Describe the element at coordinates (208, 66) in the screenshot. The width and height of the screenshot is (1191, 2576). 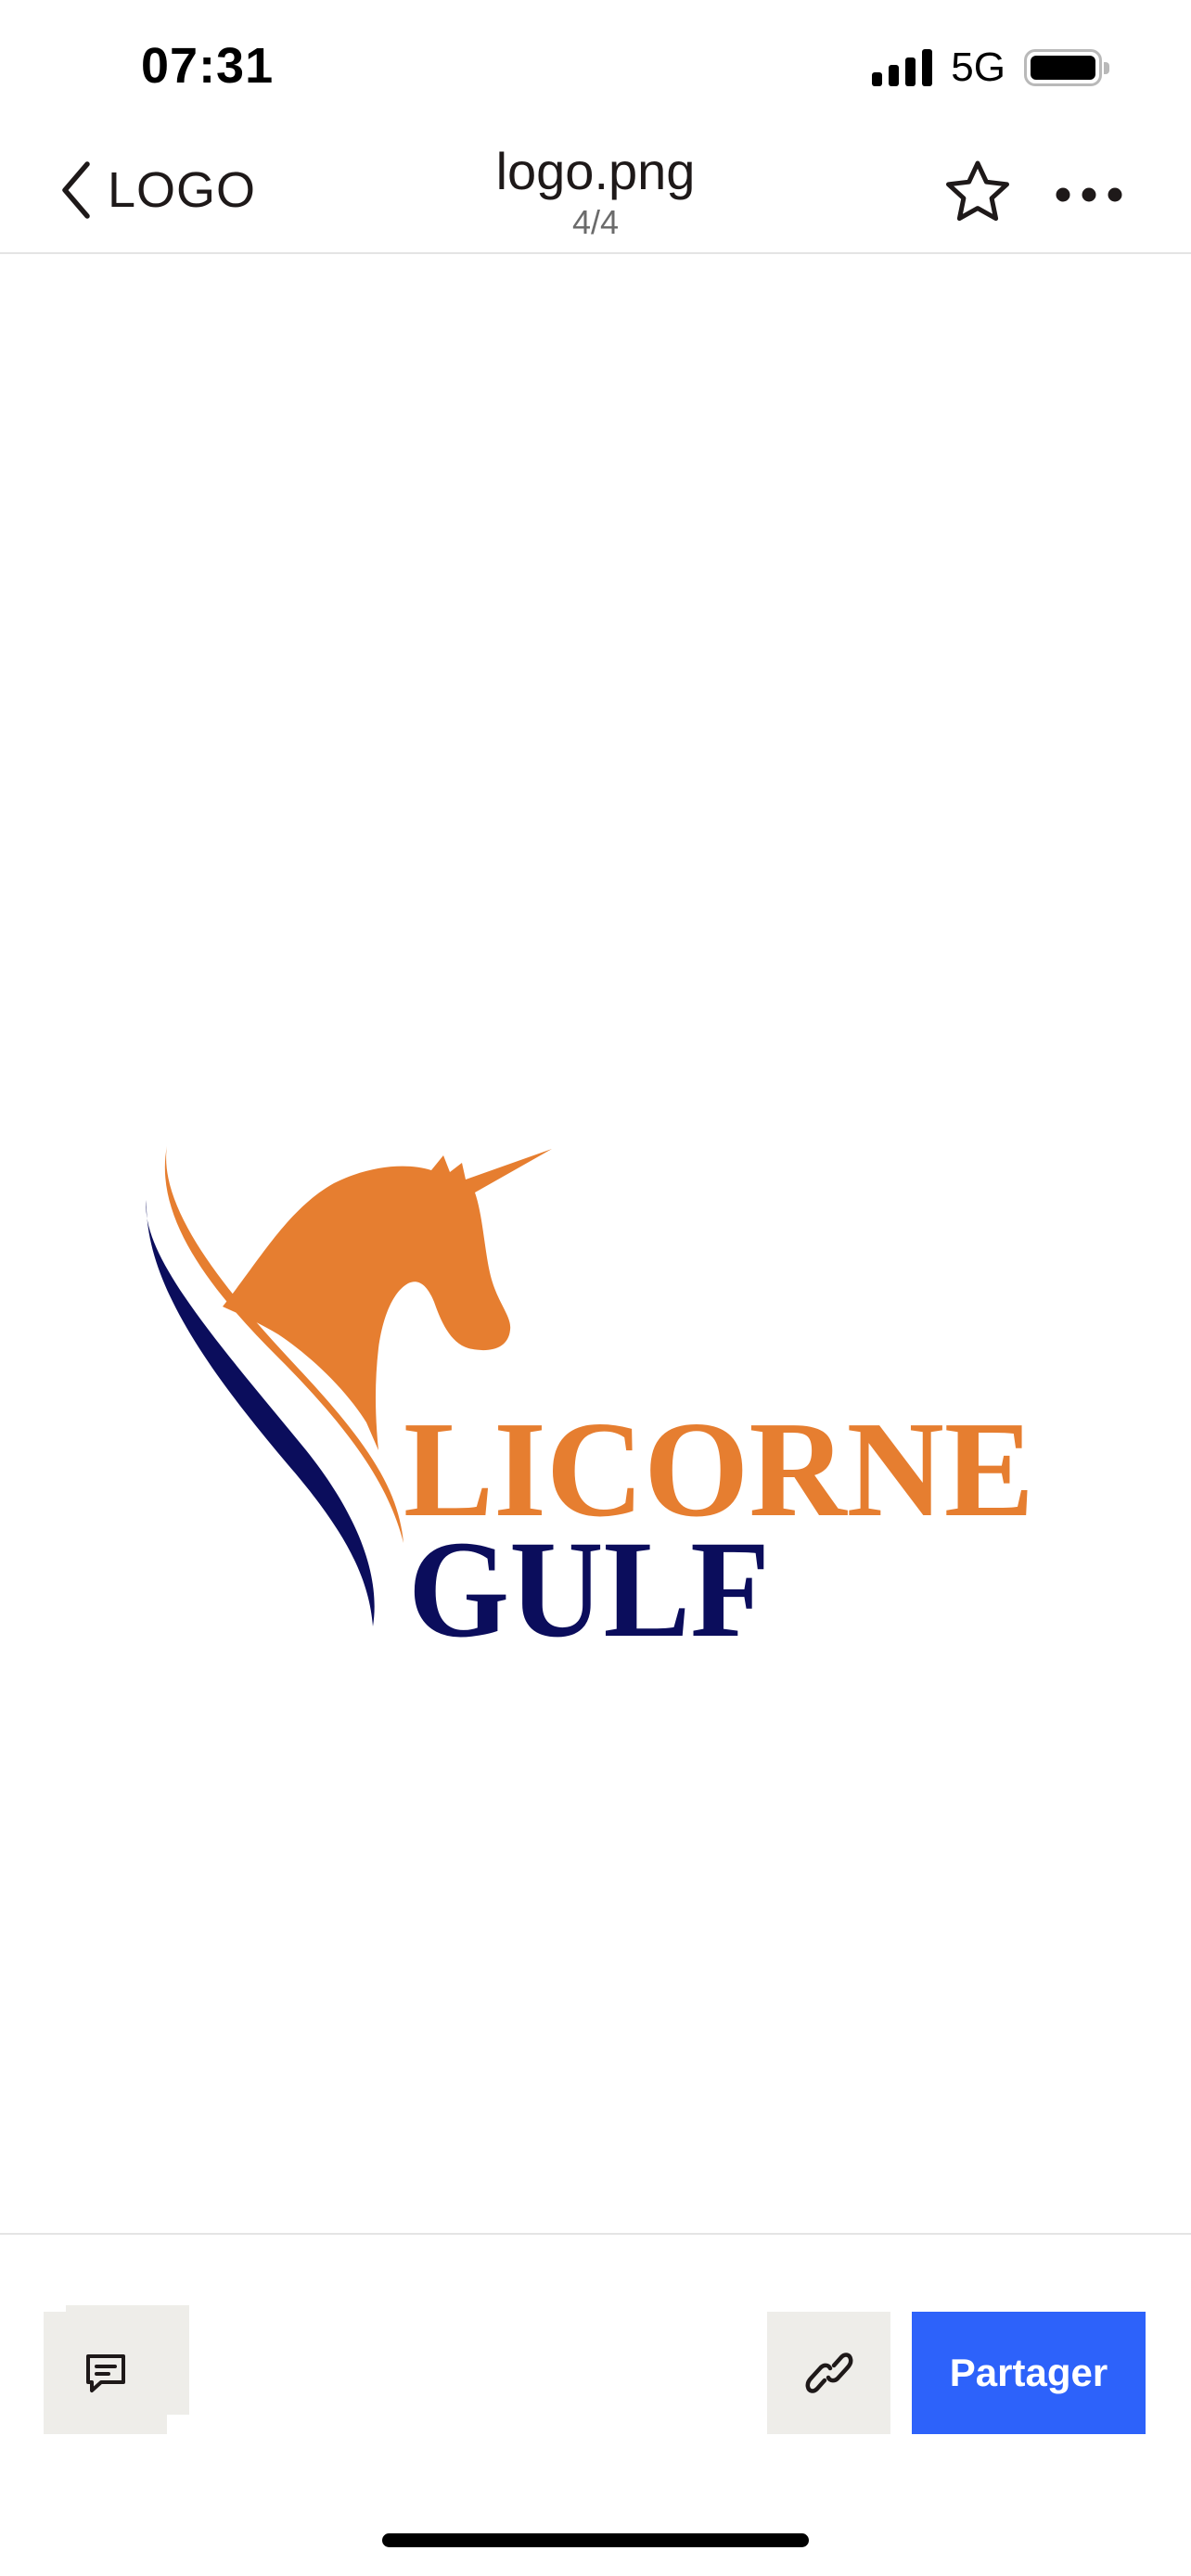
I see `status-time: 07:31` at that location.